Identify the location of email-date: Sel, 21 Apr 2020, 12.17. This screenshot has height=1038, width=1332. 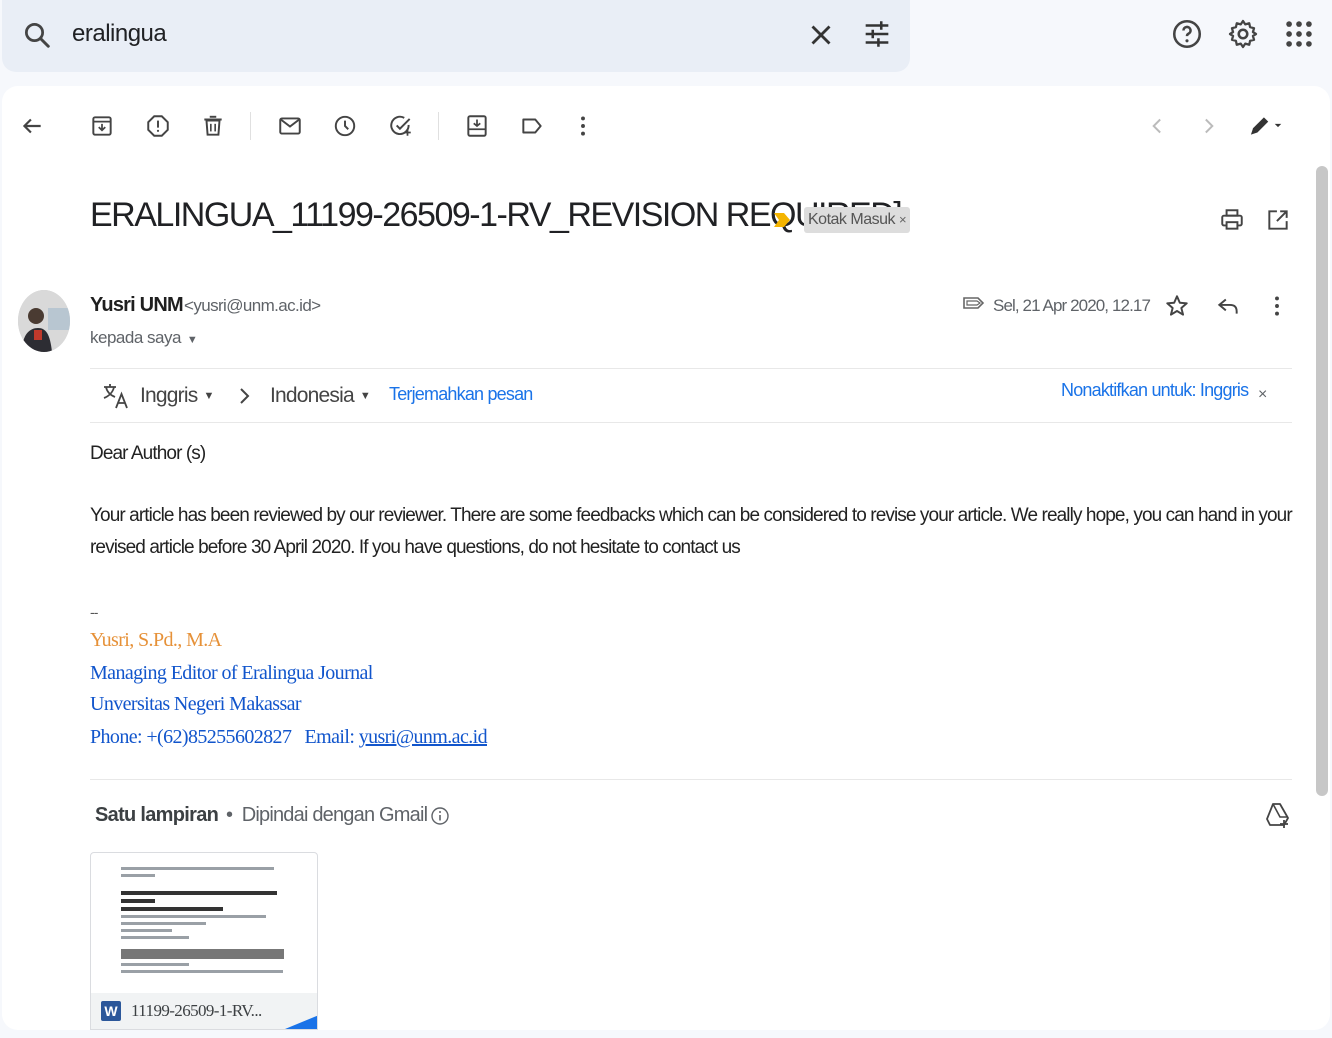
(1072, 305).